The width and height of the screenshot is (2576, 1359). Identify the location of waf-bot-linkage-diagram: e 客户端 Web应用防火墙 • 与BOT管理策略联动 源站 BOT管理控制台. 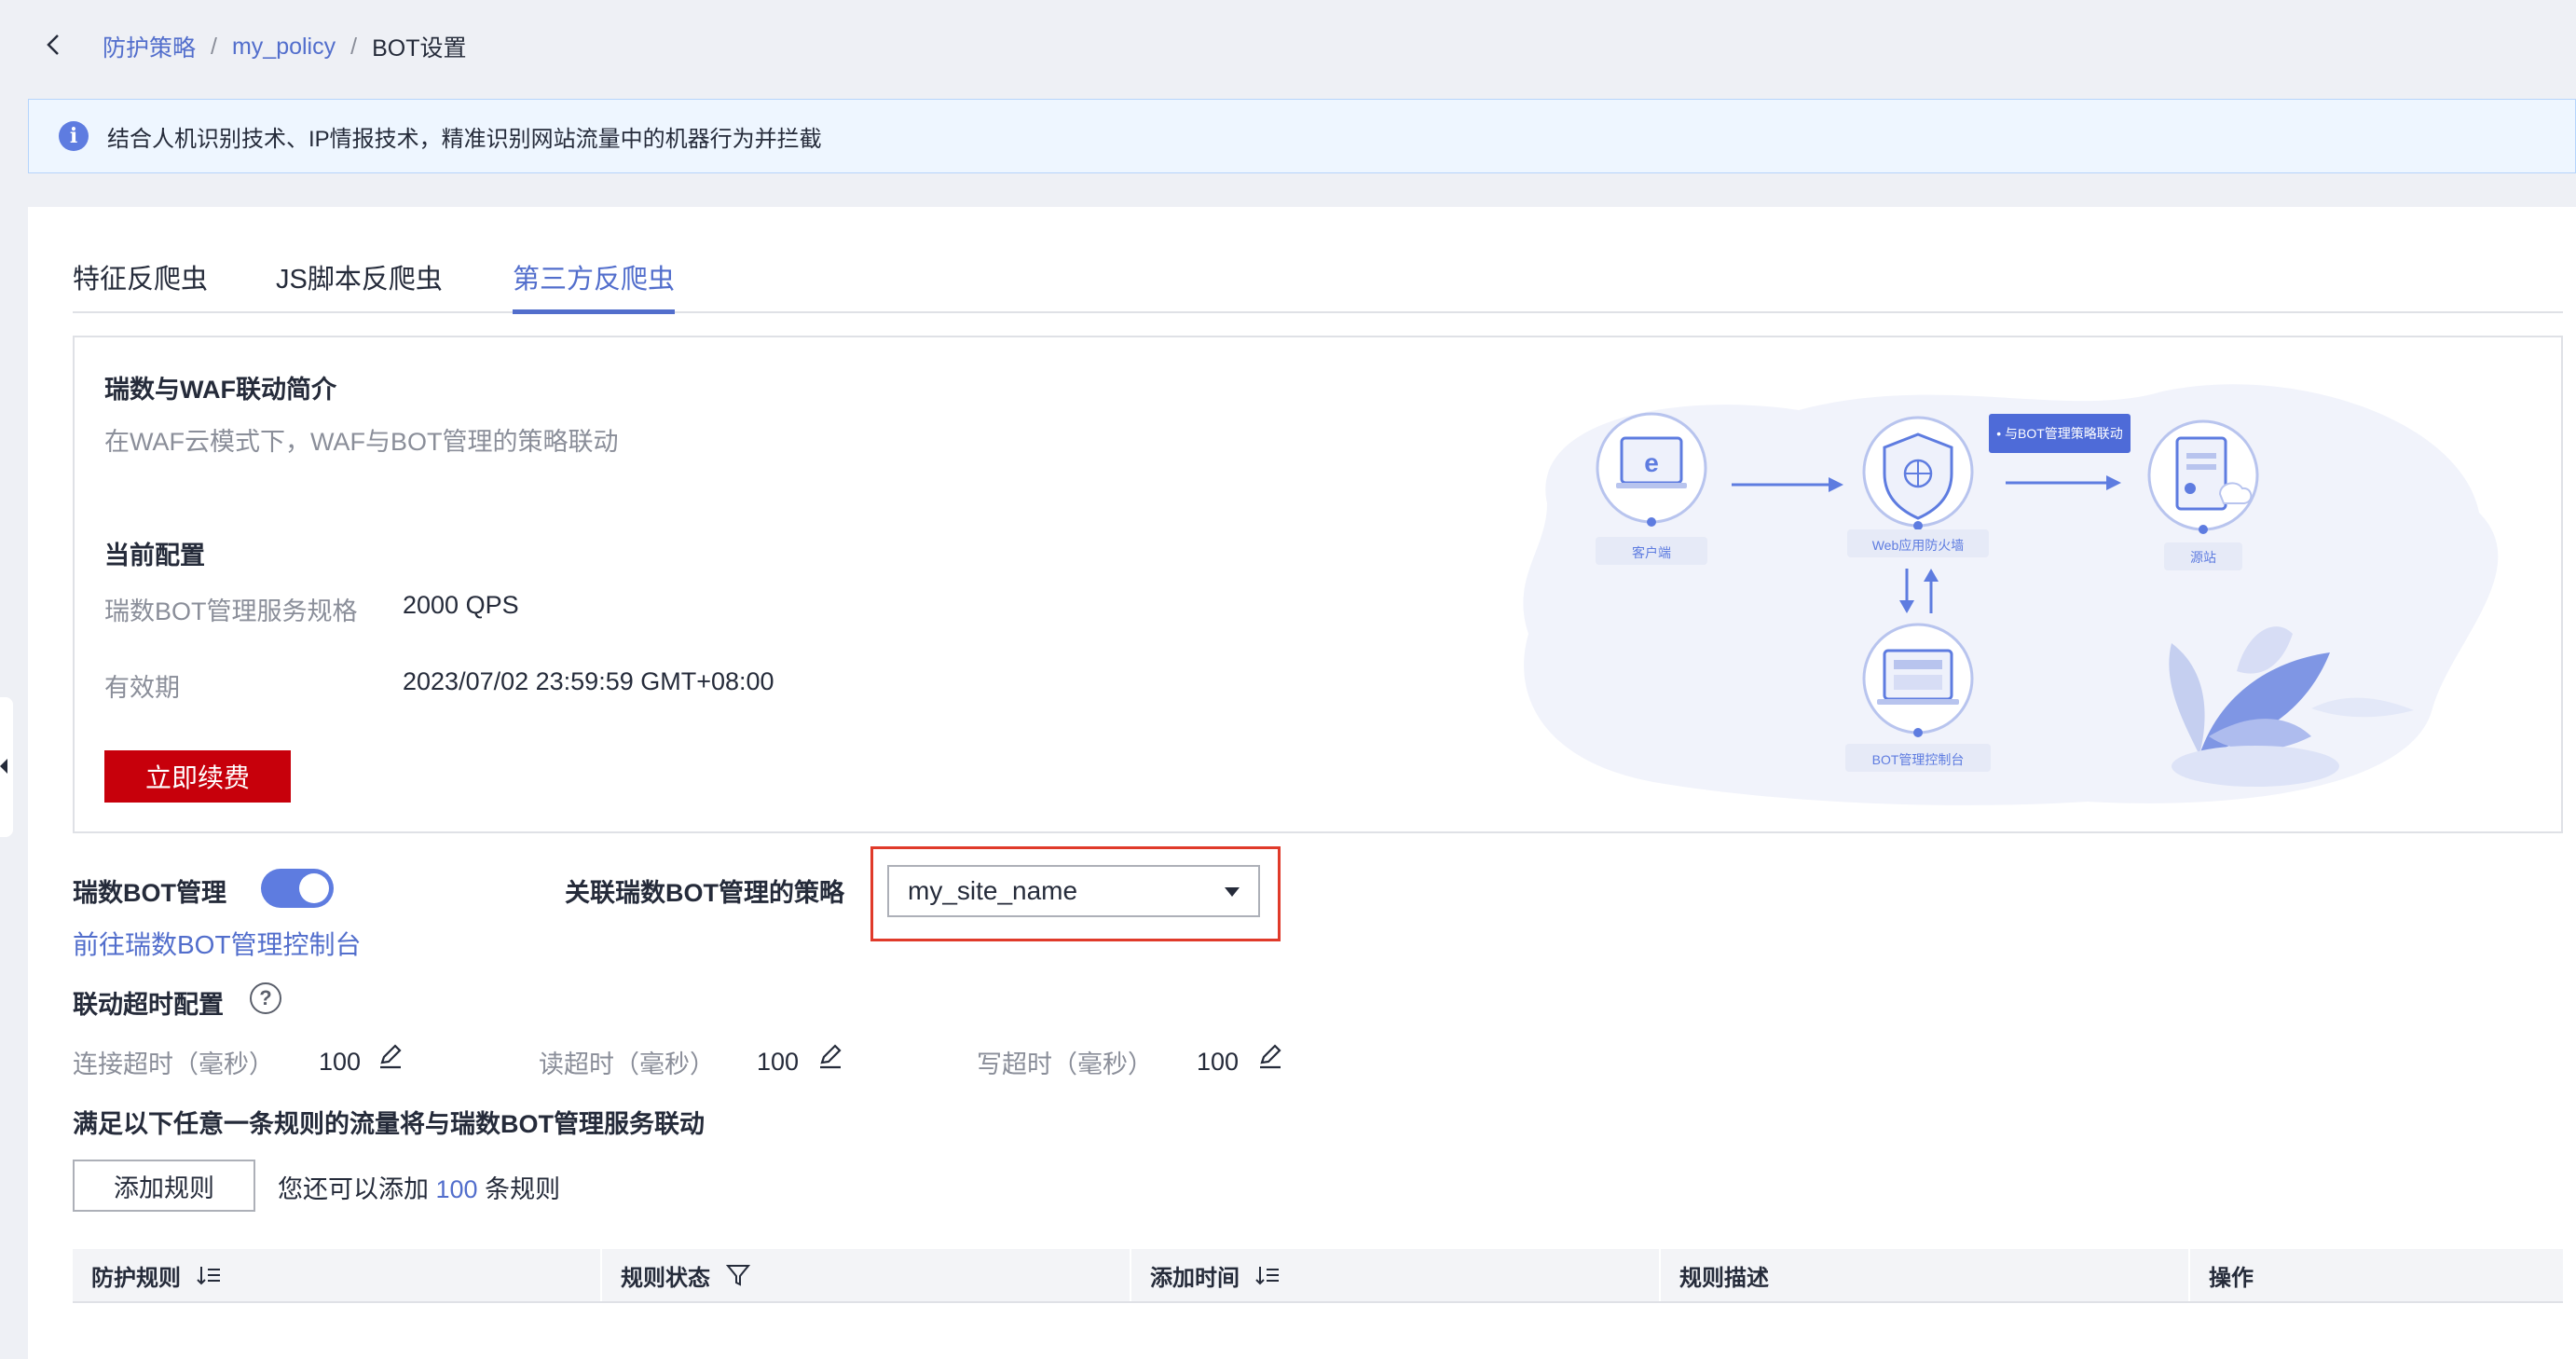
(2011, 594).